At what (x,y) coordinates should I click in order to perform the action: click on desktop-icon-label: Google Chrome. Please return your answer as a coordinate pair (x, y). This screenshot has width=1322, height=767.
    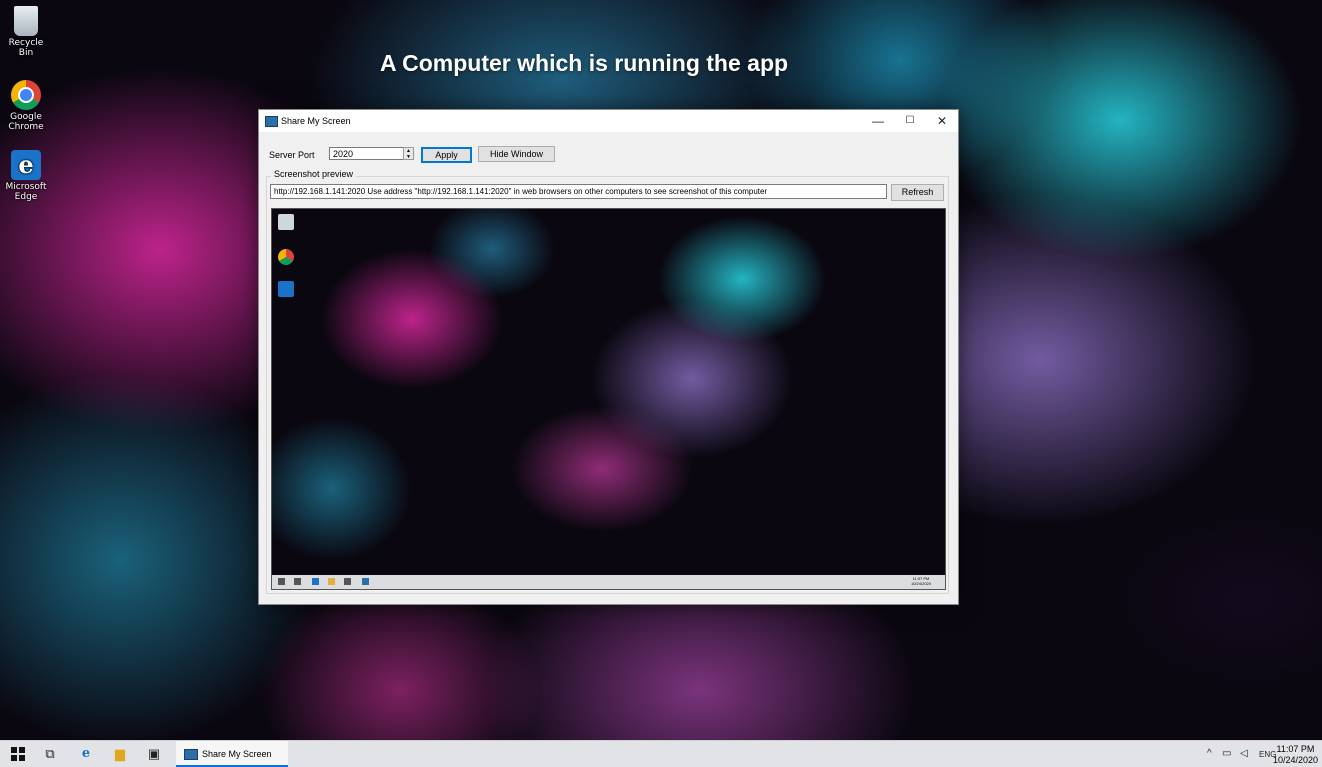
    Looking at the image, I should click on (26, 122).